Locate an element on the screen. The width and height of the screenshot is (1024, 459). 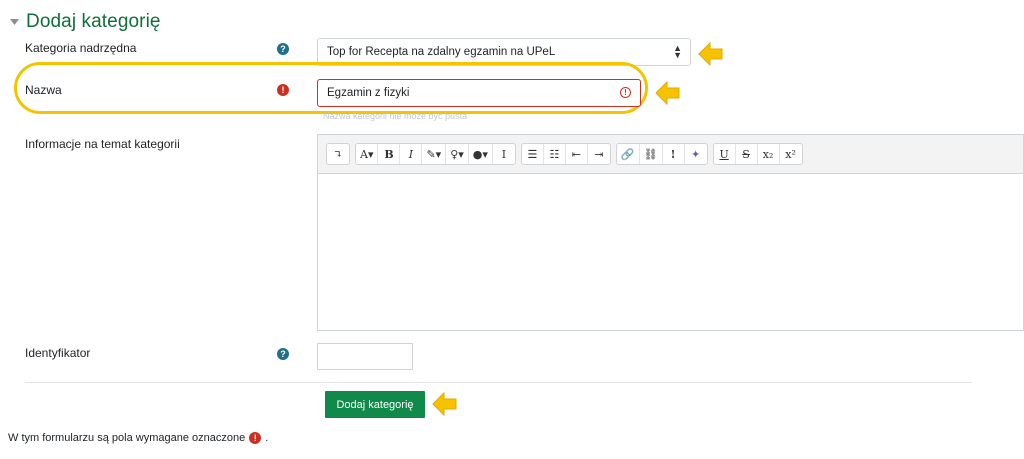
toolbar-group: 🔗 ⛓ ! ✦ is located at coordinates (661, 154).